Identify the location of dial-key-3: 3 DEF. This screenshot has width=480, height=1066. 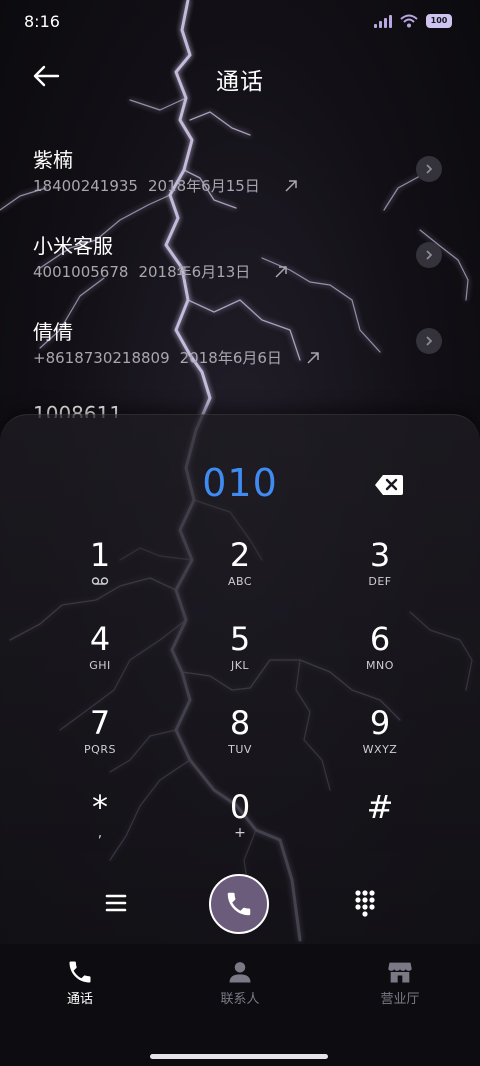
(380, 573).